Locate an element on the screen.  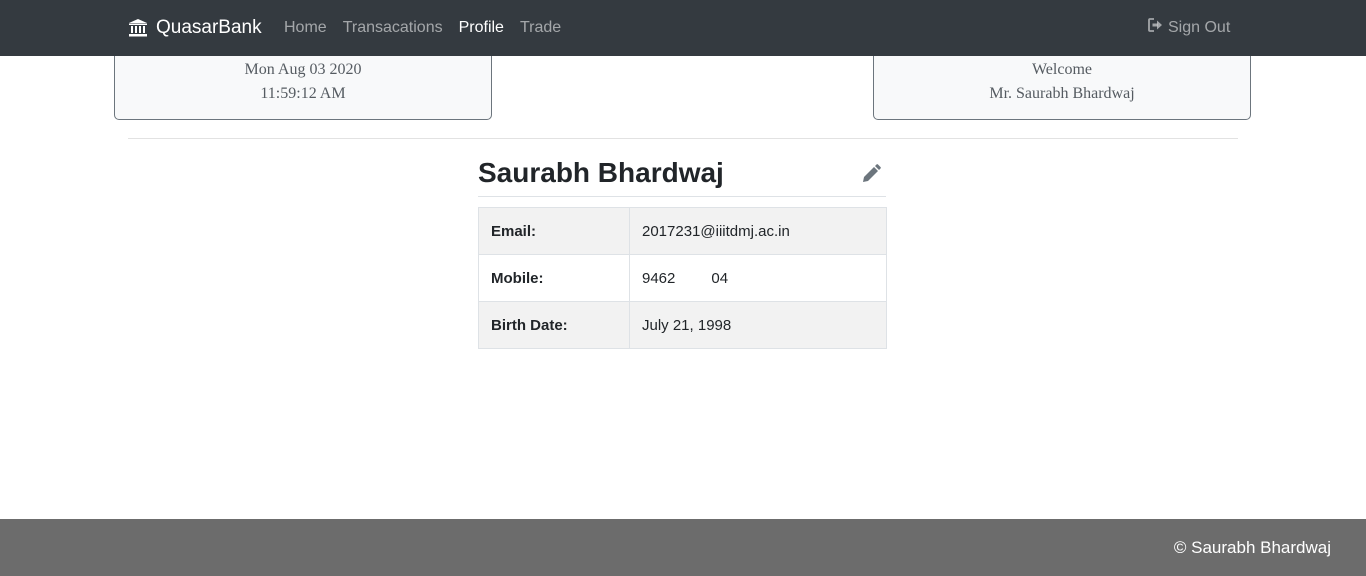
nav-trade: Trade is located at coordinates (540, 28).